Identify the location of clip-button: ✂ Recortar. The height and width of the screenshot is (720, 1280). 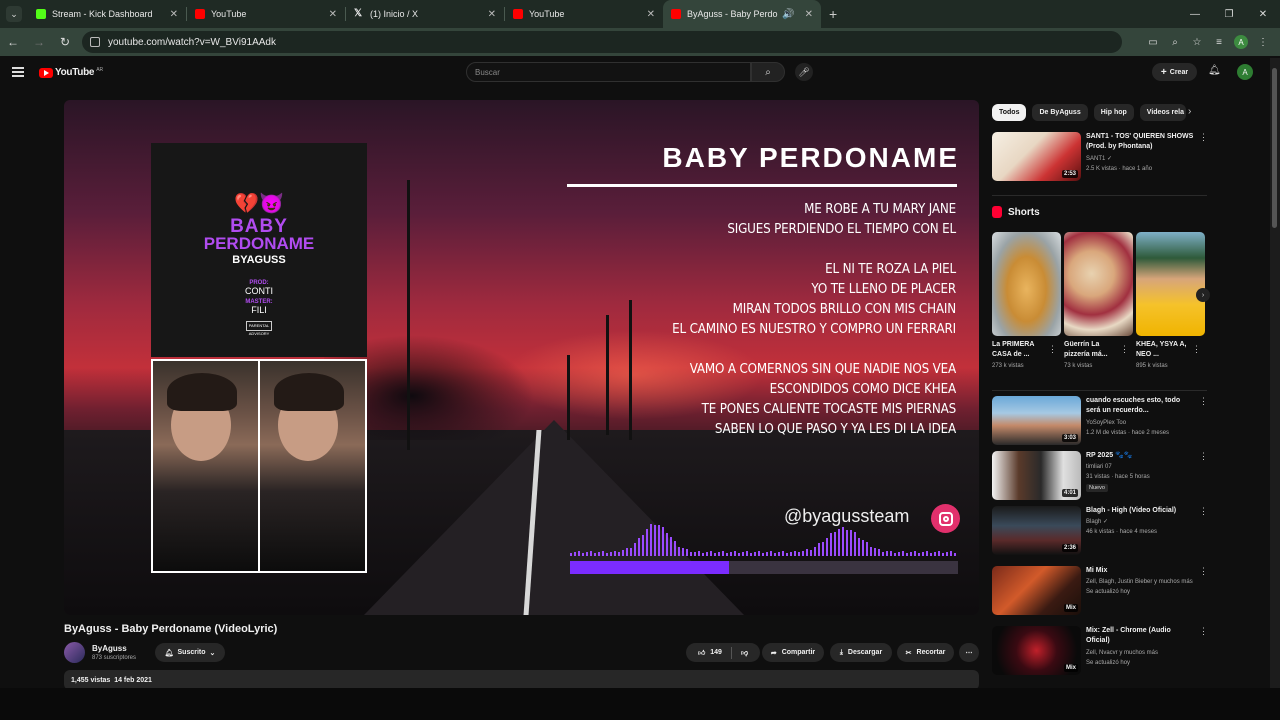
(925, 652).